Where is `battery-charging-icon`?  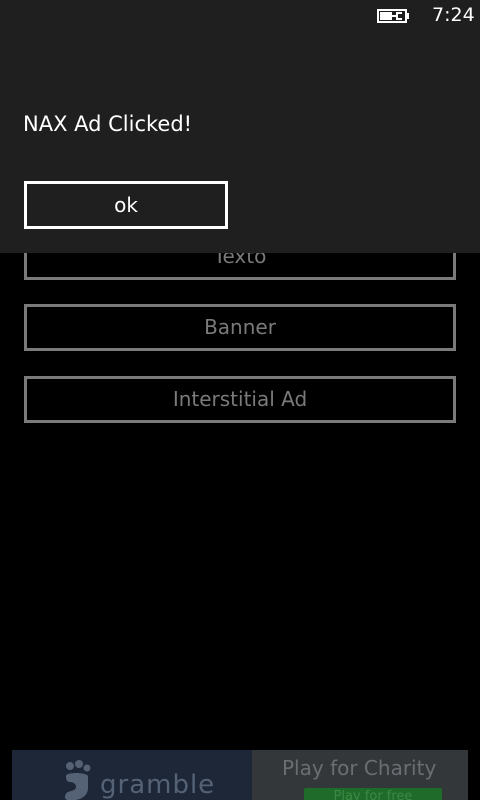
battery-charging-icon is located at coordinates (393, 16).